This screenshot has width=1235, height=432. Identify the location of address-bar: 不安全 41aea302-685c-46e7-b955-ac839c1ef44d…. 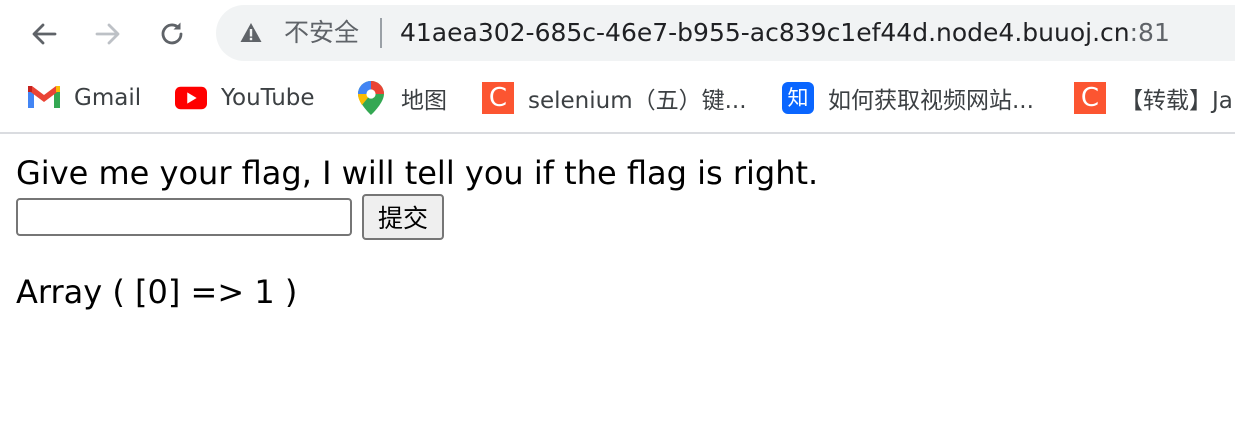
(725, 33).